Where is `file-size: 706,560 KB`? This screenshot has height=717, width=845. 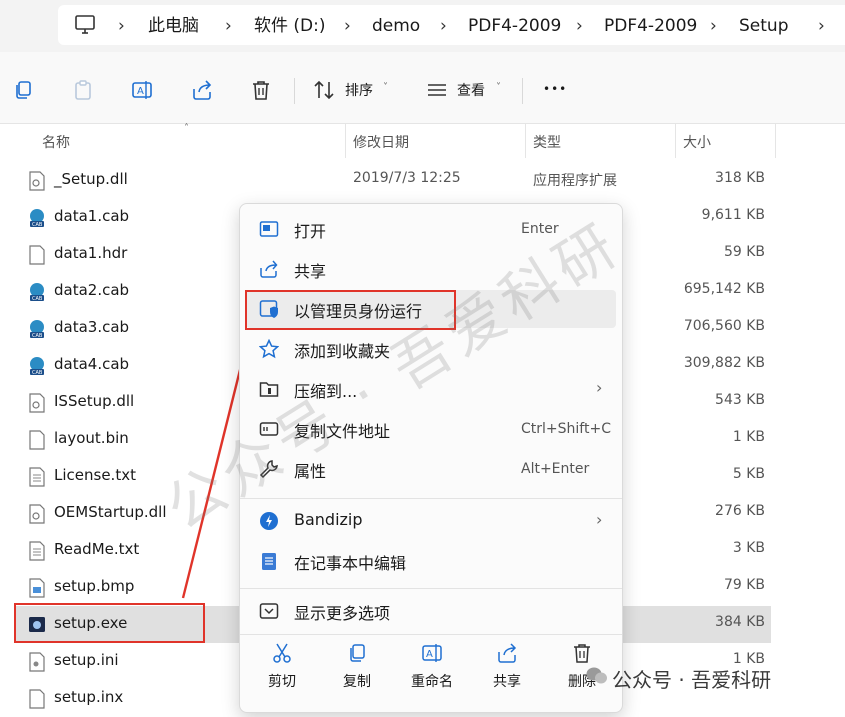 file-size: 706,560 KB is located at coordinates (724, 326).